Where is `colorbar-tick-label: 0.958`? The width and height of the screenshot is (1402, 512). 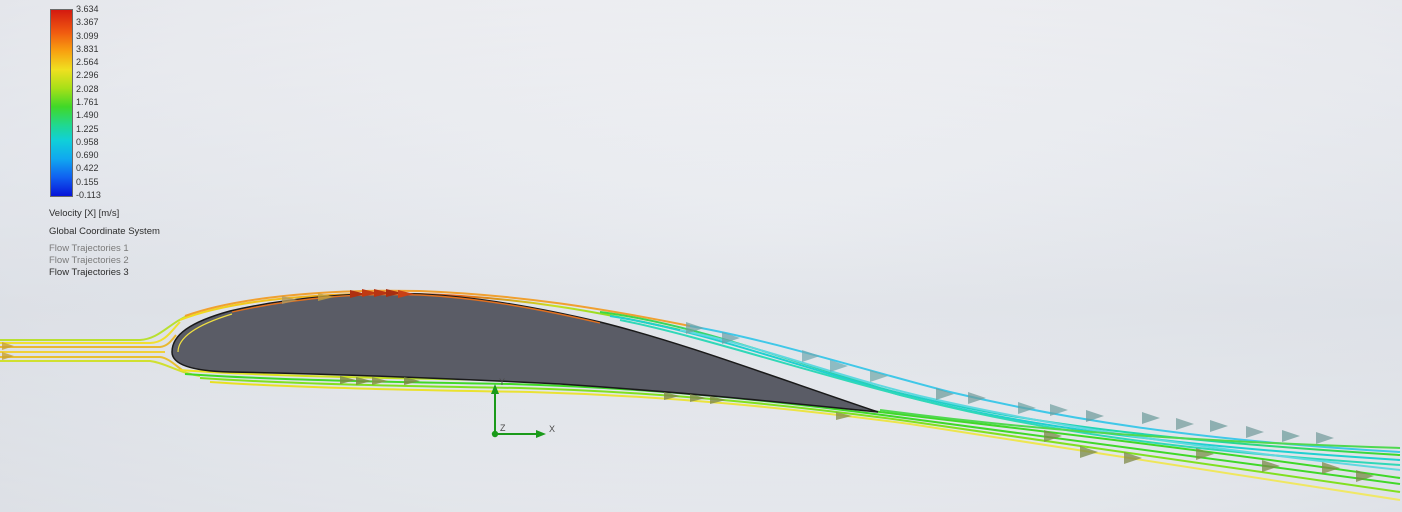
colorbar-tick-label: 0.958 is located at coordinates (87, 141).